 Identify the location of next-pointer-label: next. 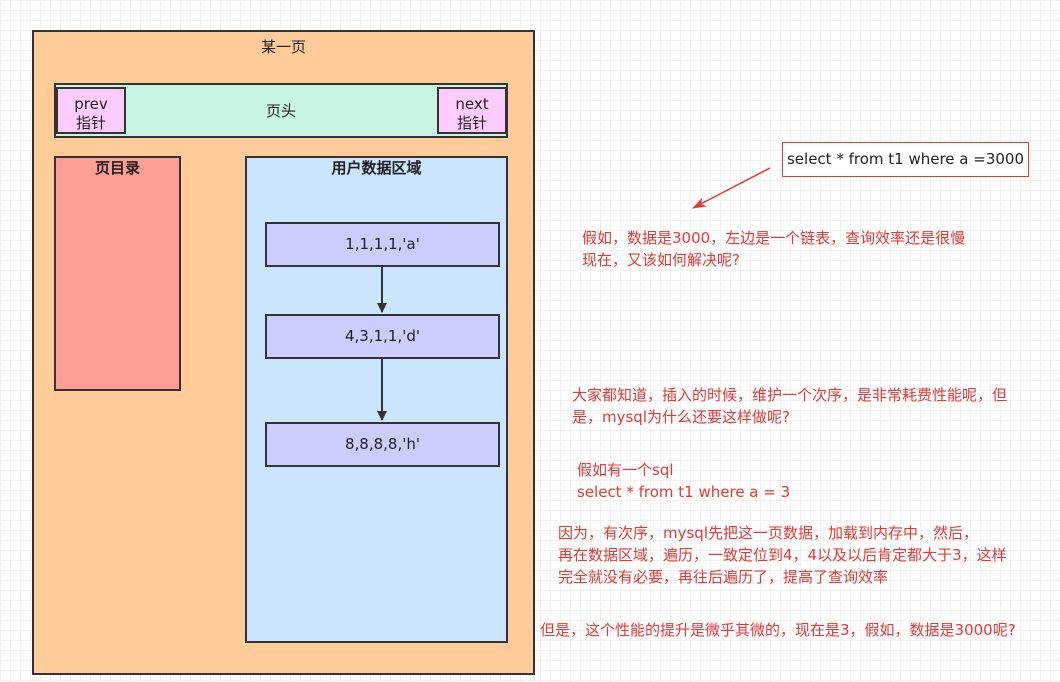
(472, 104).